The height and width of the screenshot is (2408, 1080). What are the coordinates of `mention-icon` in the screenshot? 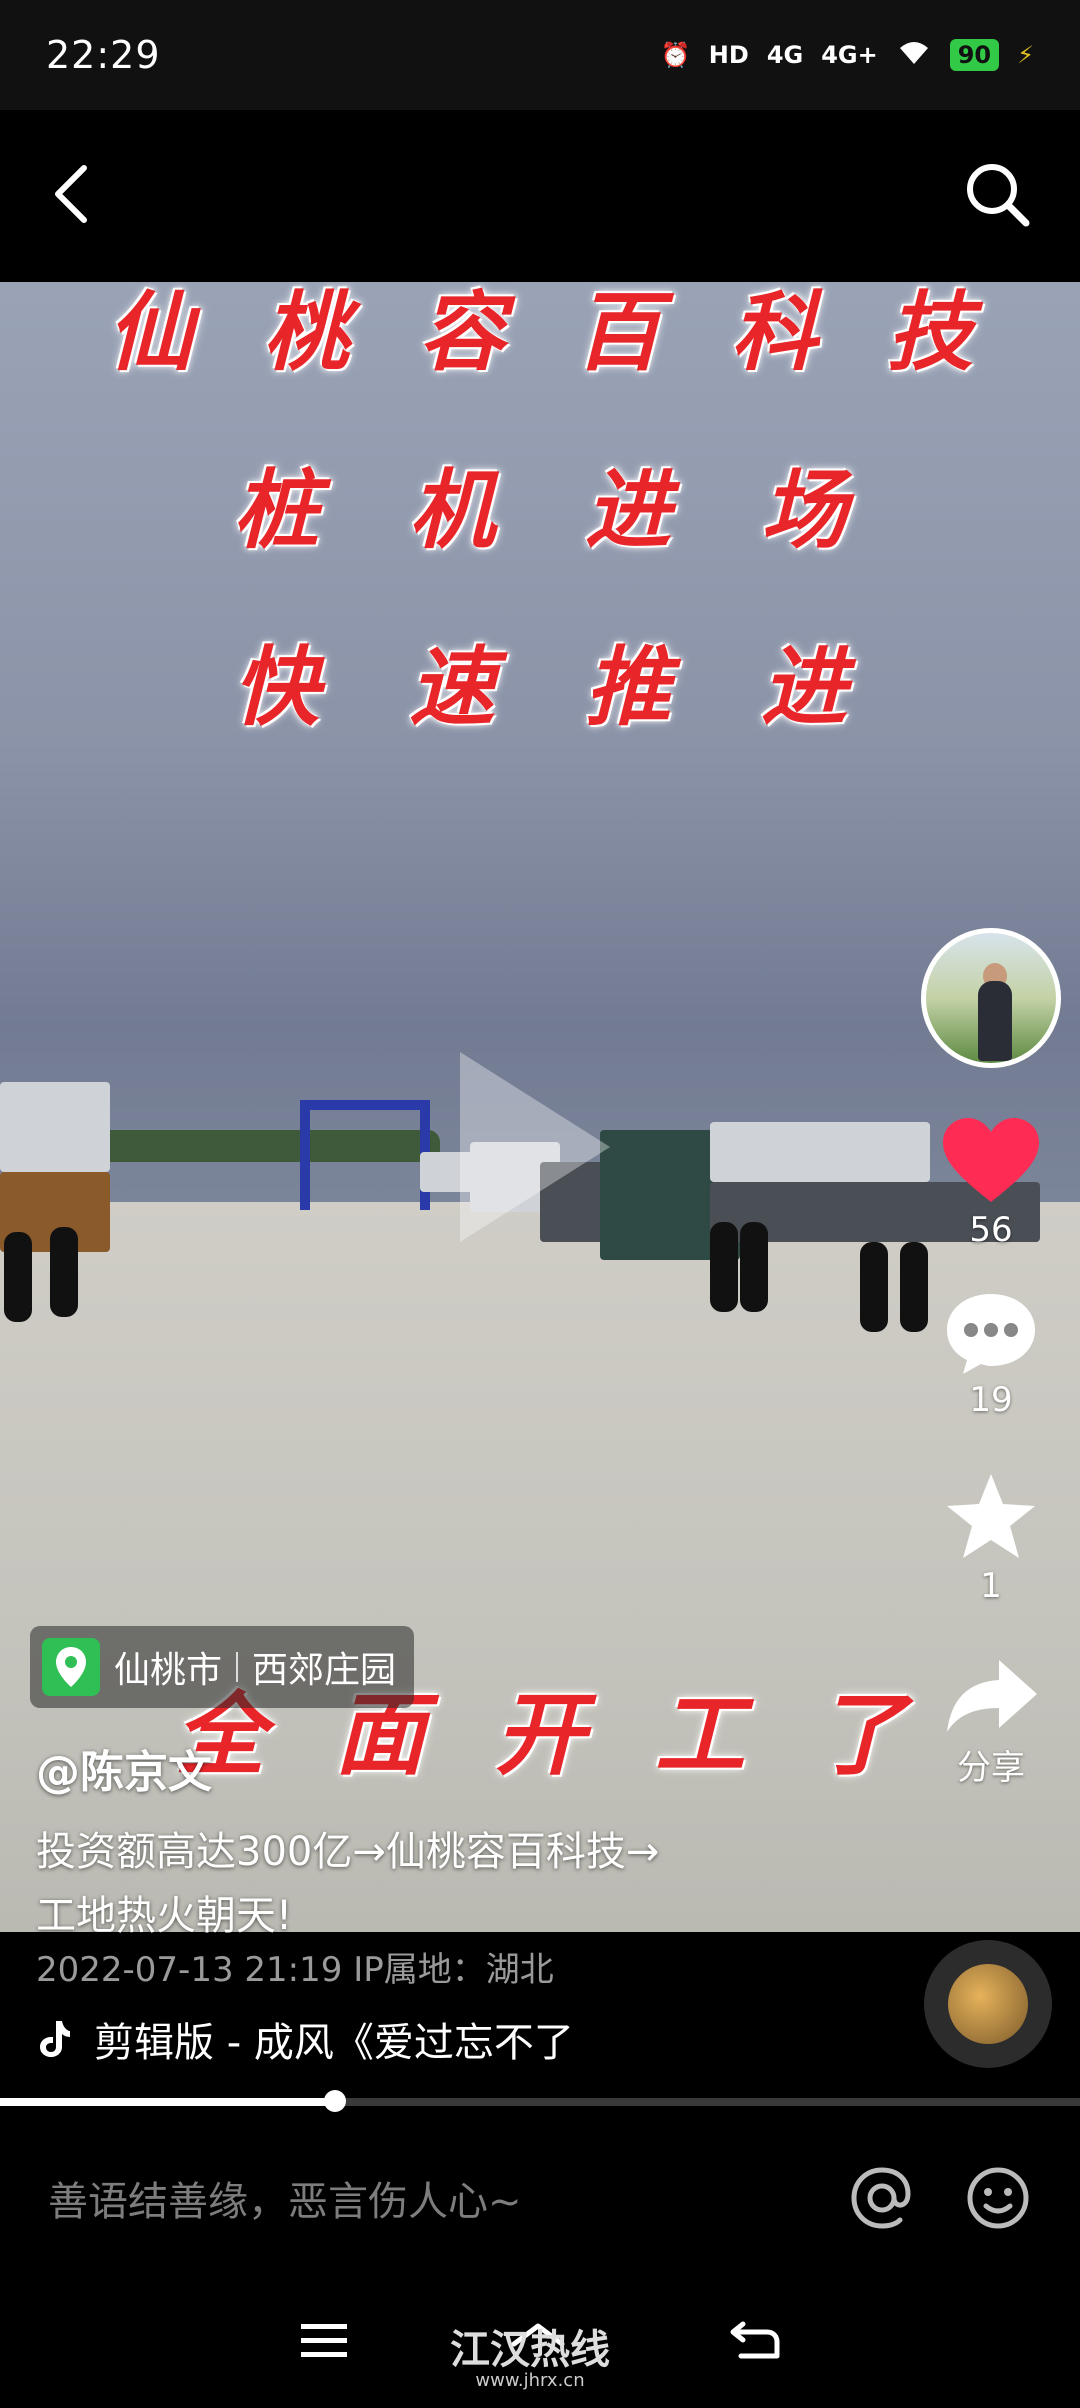 It's located at (882, 2198).